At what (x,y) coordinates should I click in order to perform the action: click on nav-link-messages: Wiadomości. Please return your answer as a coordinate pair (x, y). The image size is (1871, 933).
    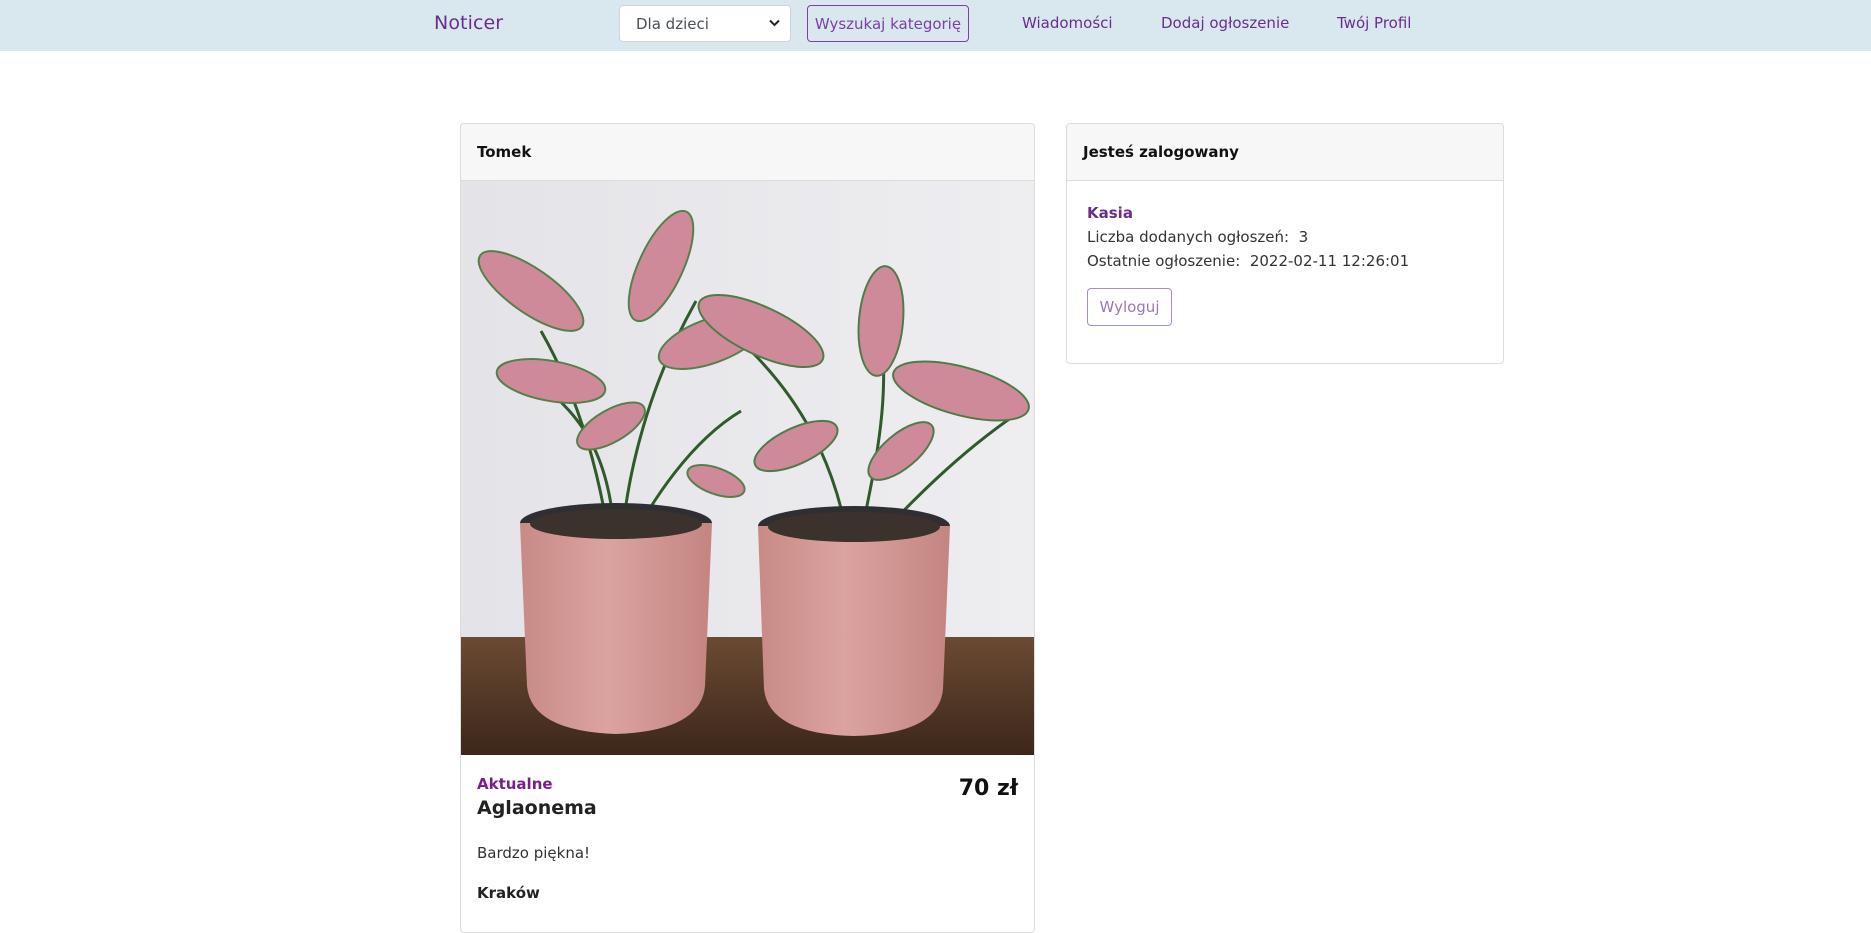
    Looking at the image, I should click on (1067, 23).